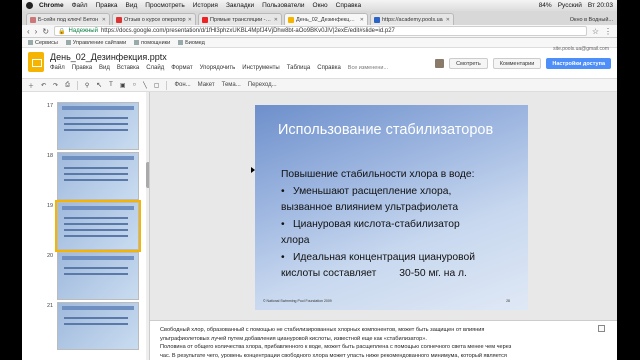 This screenshot has width=640, height=360. What do you see at coordinates (156, 42) in the screenshot?
I see `bookmark-label: помощники` at bounding box center [156, 42].